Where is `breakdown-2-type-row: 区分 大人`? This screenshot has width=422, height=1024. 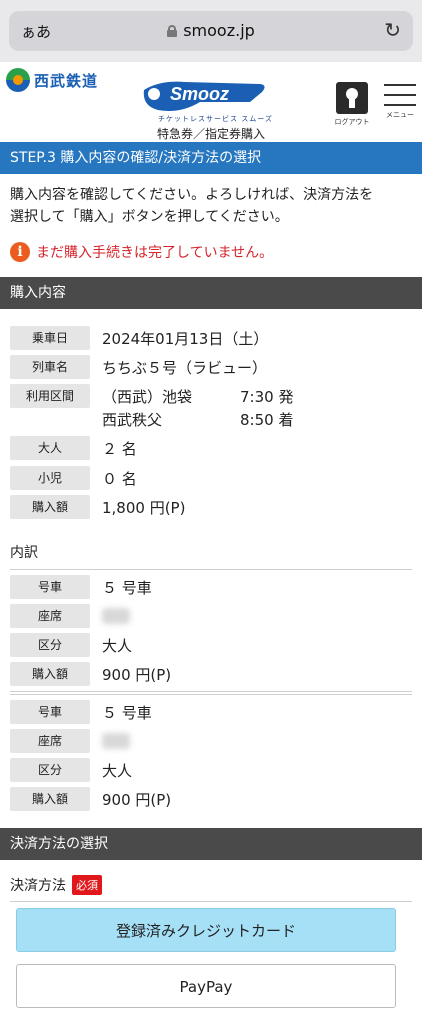
breakdown-2-type-row: 区分 大人 is located at coordinates (71, 770).